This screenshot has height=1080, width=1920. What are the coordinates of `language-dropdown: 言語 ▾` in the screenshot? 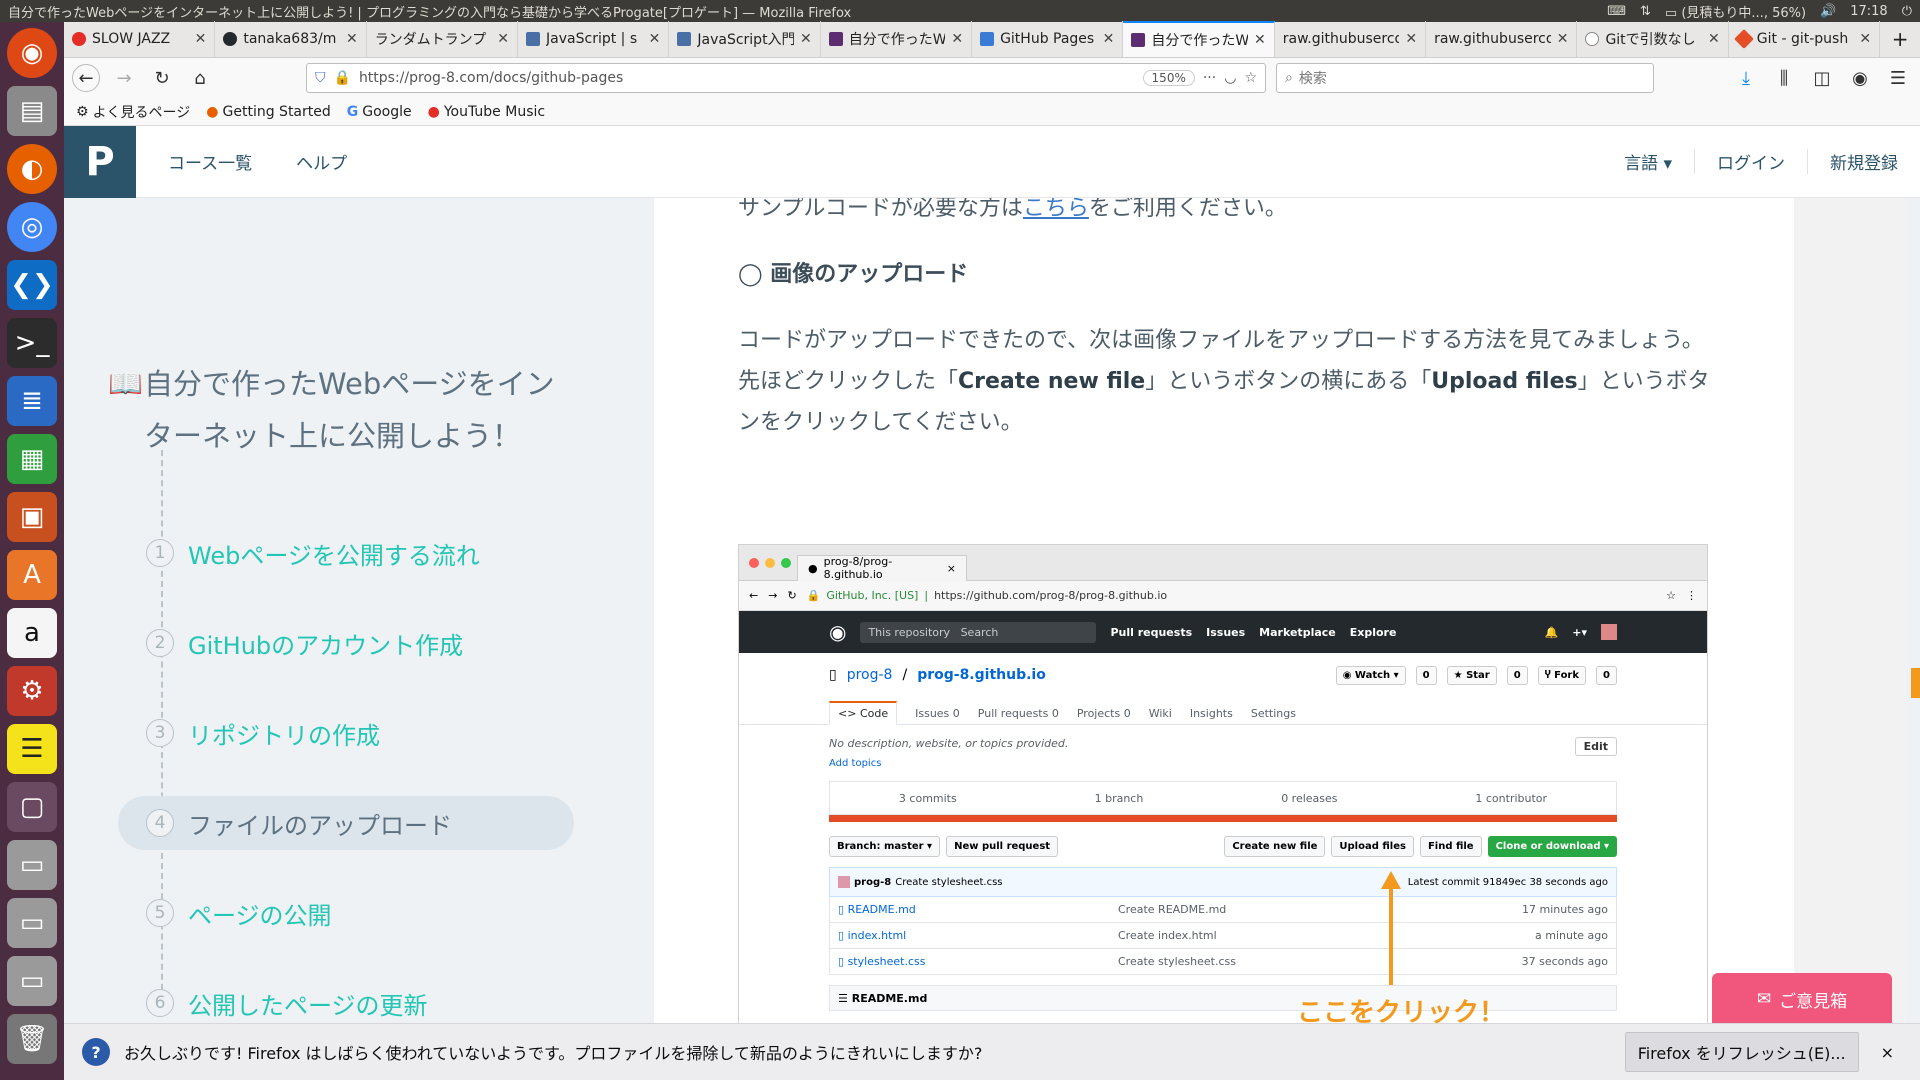 It's located at (1648, 161).